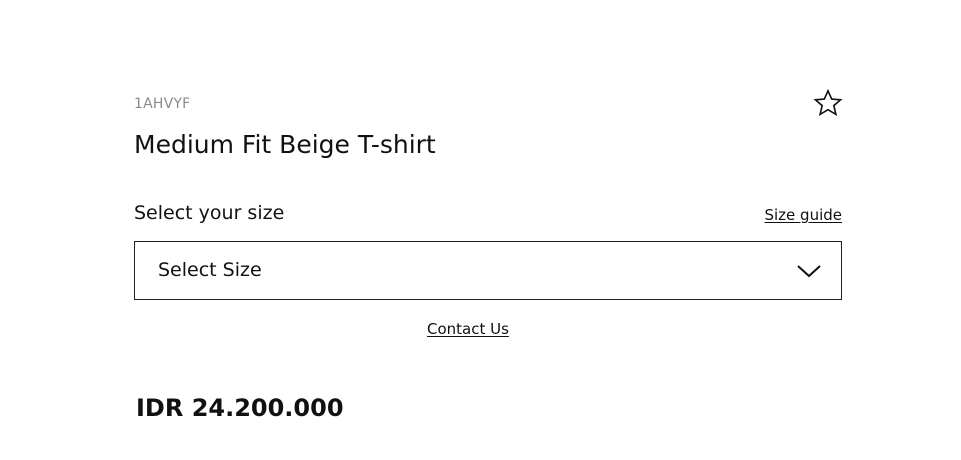 This screenshot has width=961, height=460. Describe the element at coordinates (240, 408) in the screenshot. I see `product-price: IDR 24.200.000` at that location.